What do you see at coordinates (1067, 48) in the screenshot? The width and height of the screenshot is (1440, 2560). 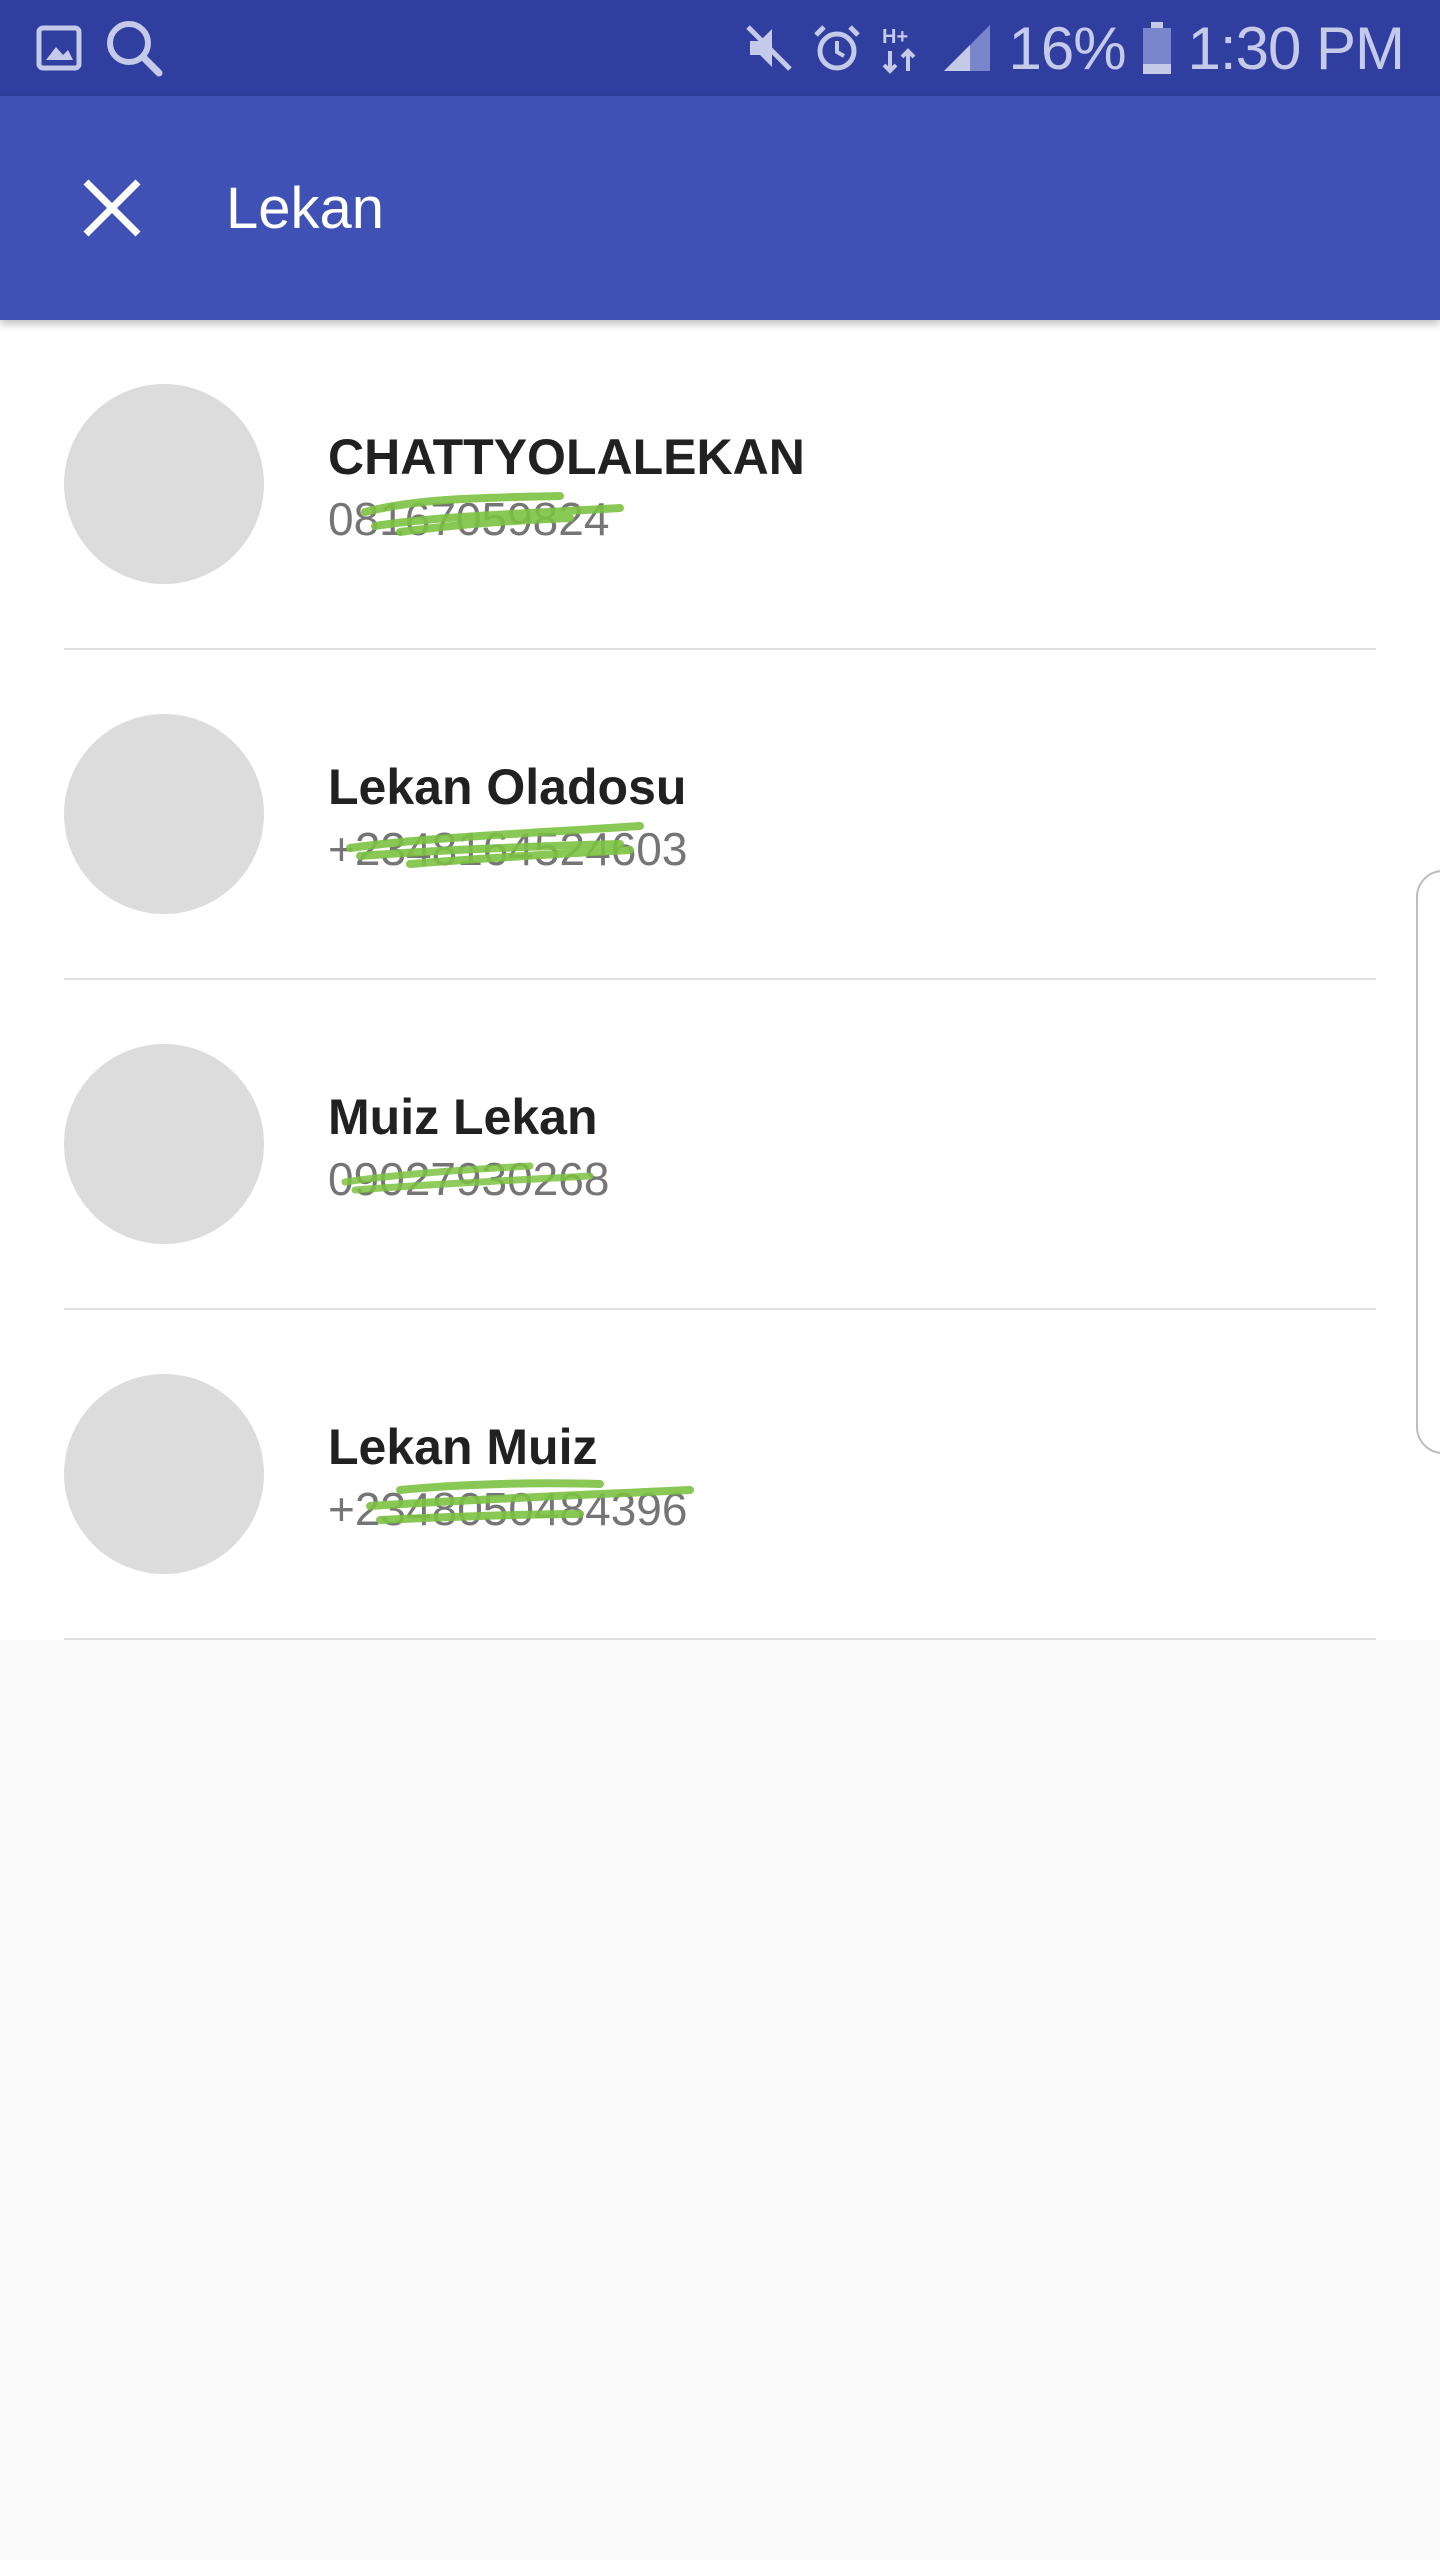 I see `battery-percent: 16%` at bounding box center [1067, 48].